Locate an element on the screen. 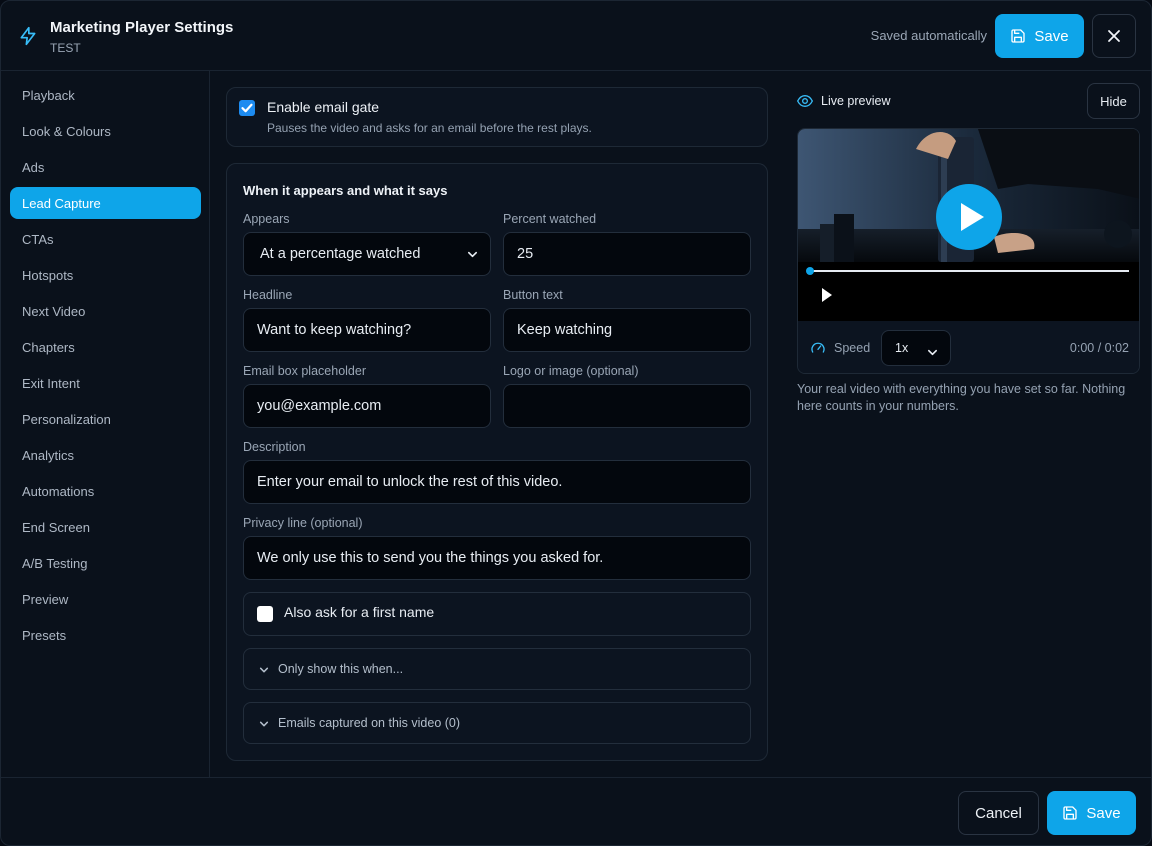  sidebar-item-personalization: Personalization is located at coordinates (105, 419).